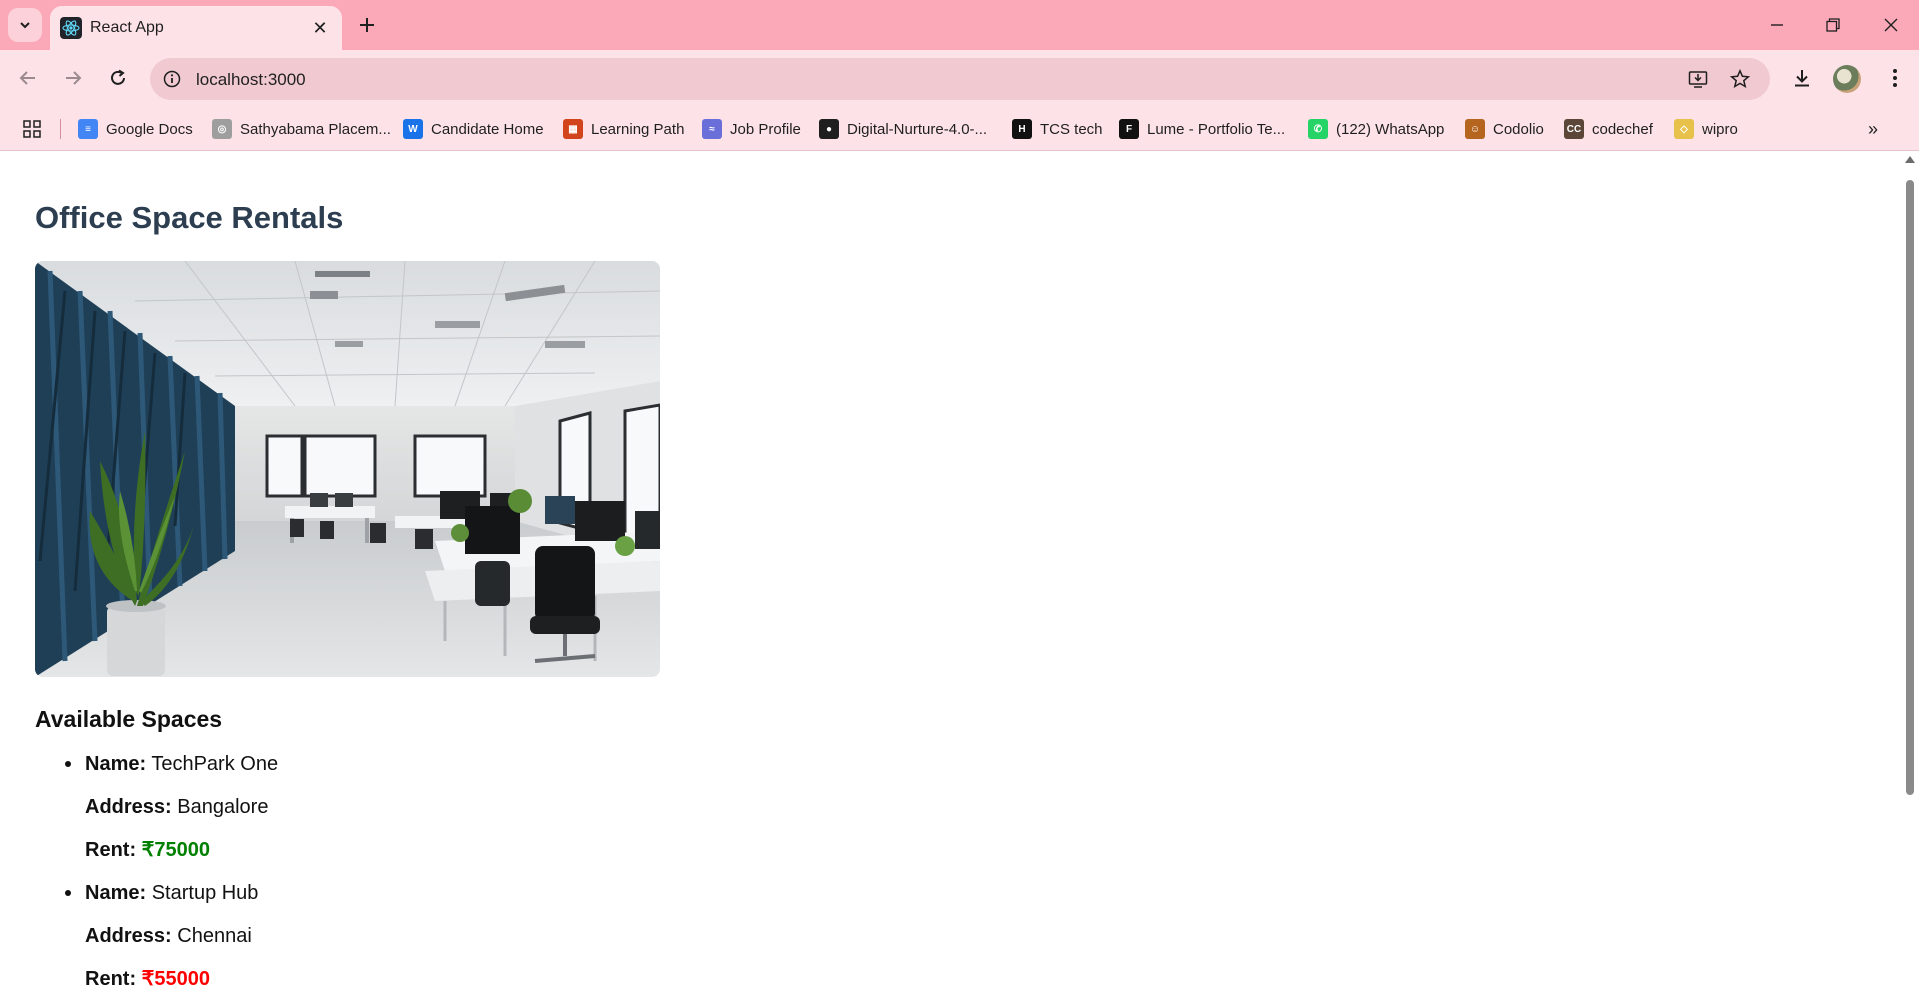  I want to click on forward-arrow-icon, so click(74, 78).